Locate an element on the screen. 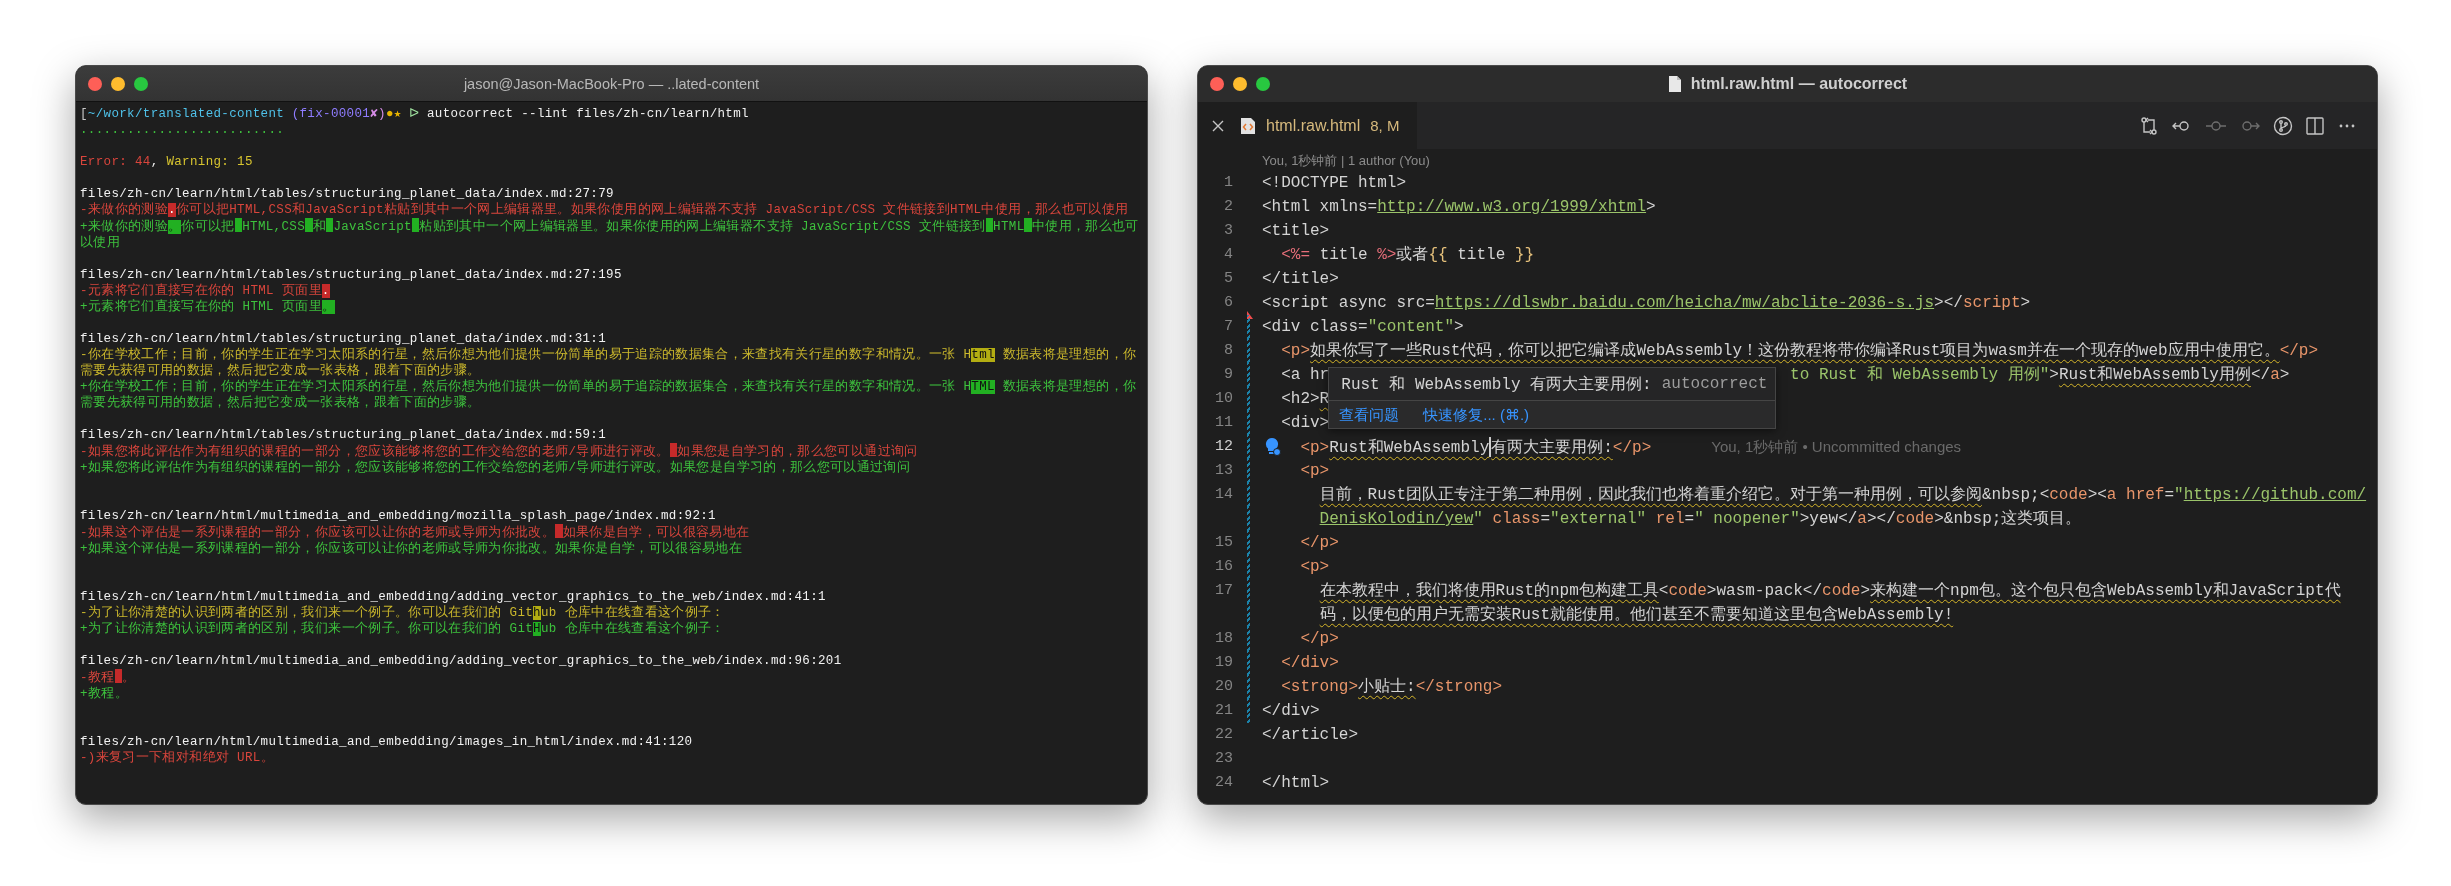  line-number: 7 is located at coordinates (1228, 327).